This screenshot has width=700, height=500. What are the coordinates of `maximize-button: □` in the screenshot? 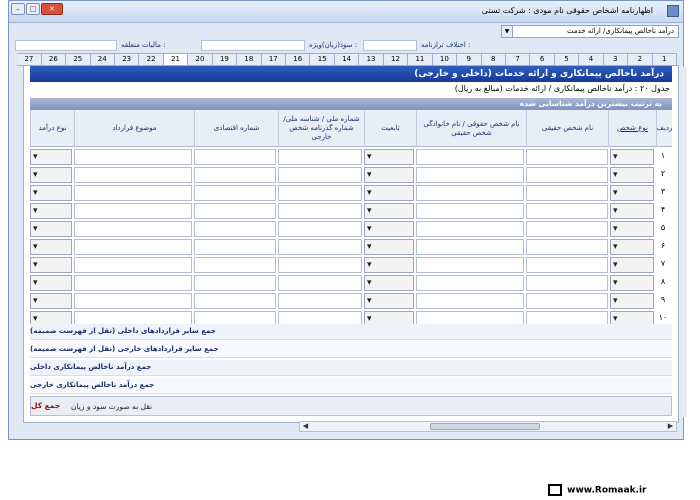 It's located at (33, 9).